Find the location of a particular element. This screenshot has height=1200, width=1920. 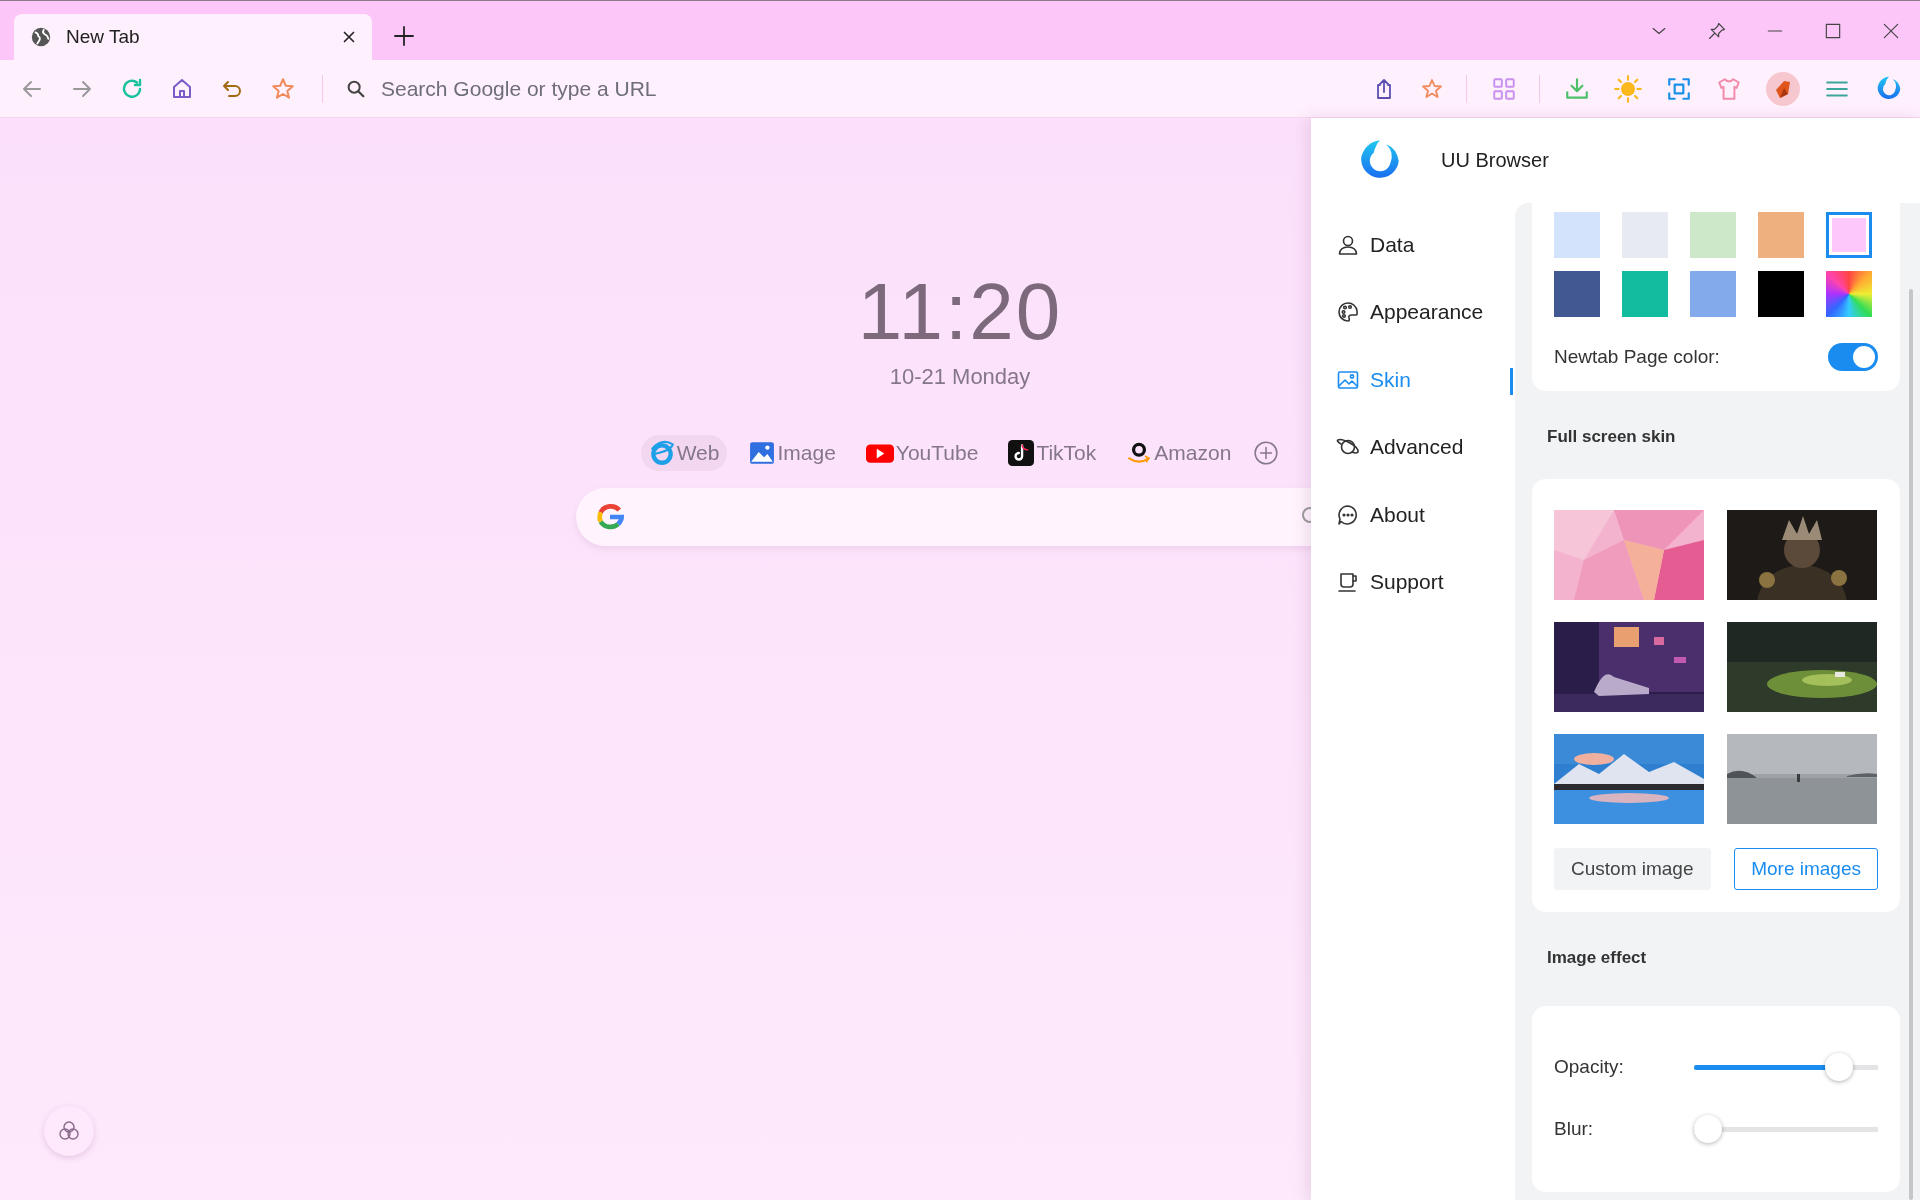

globe-icon is located at coordinates (41, 37).